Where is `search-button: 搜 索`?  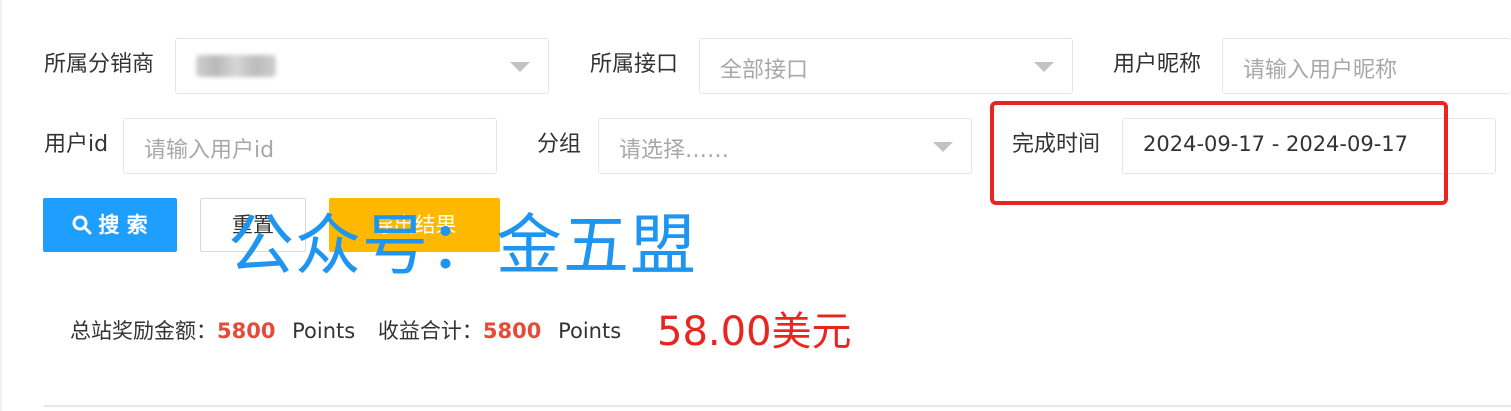
search-button: 搜 索 is located at coordinates (110, 225).